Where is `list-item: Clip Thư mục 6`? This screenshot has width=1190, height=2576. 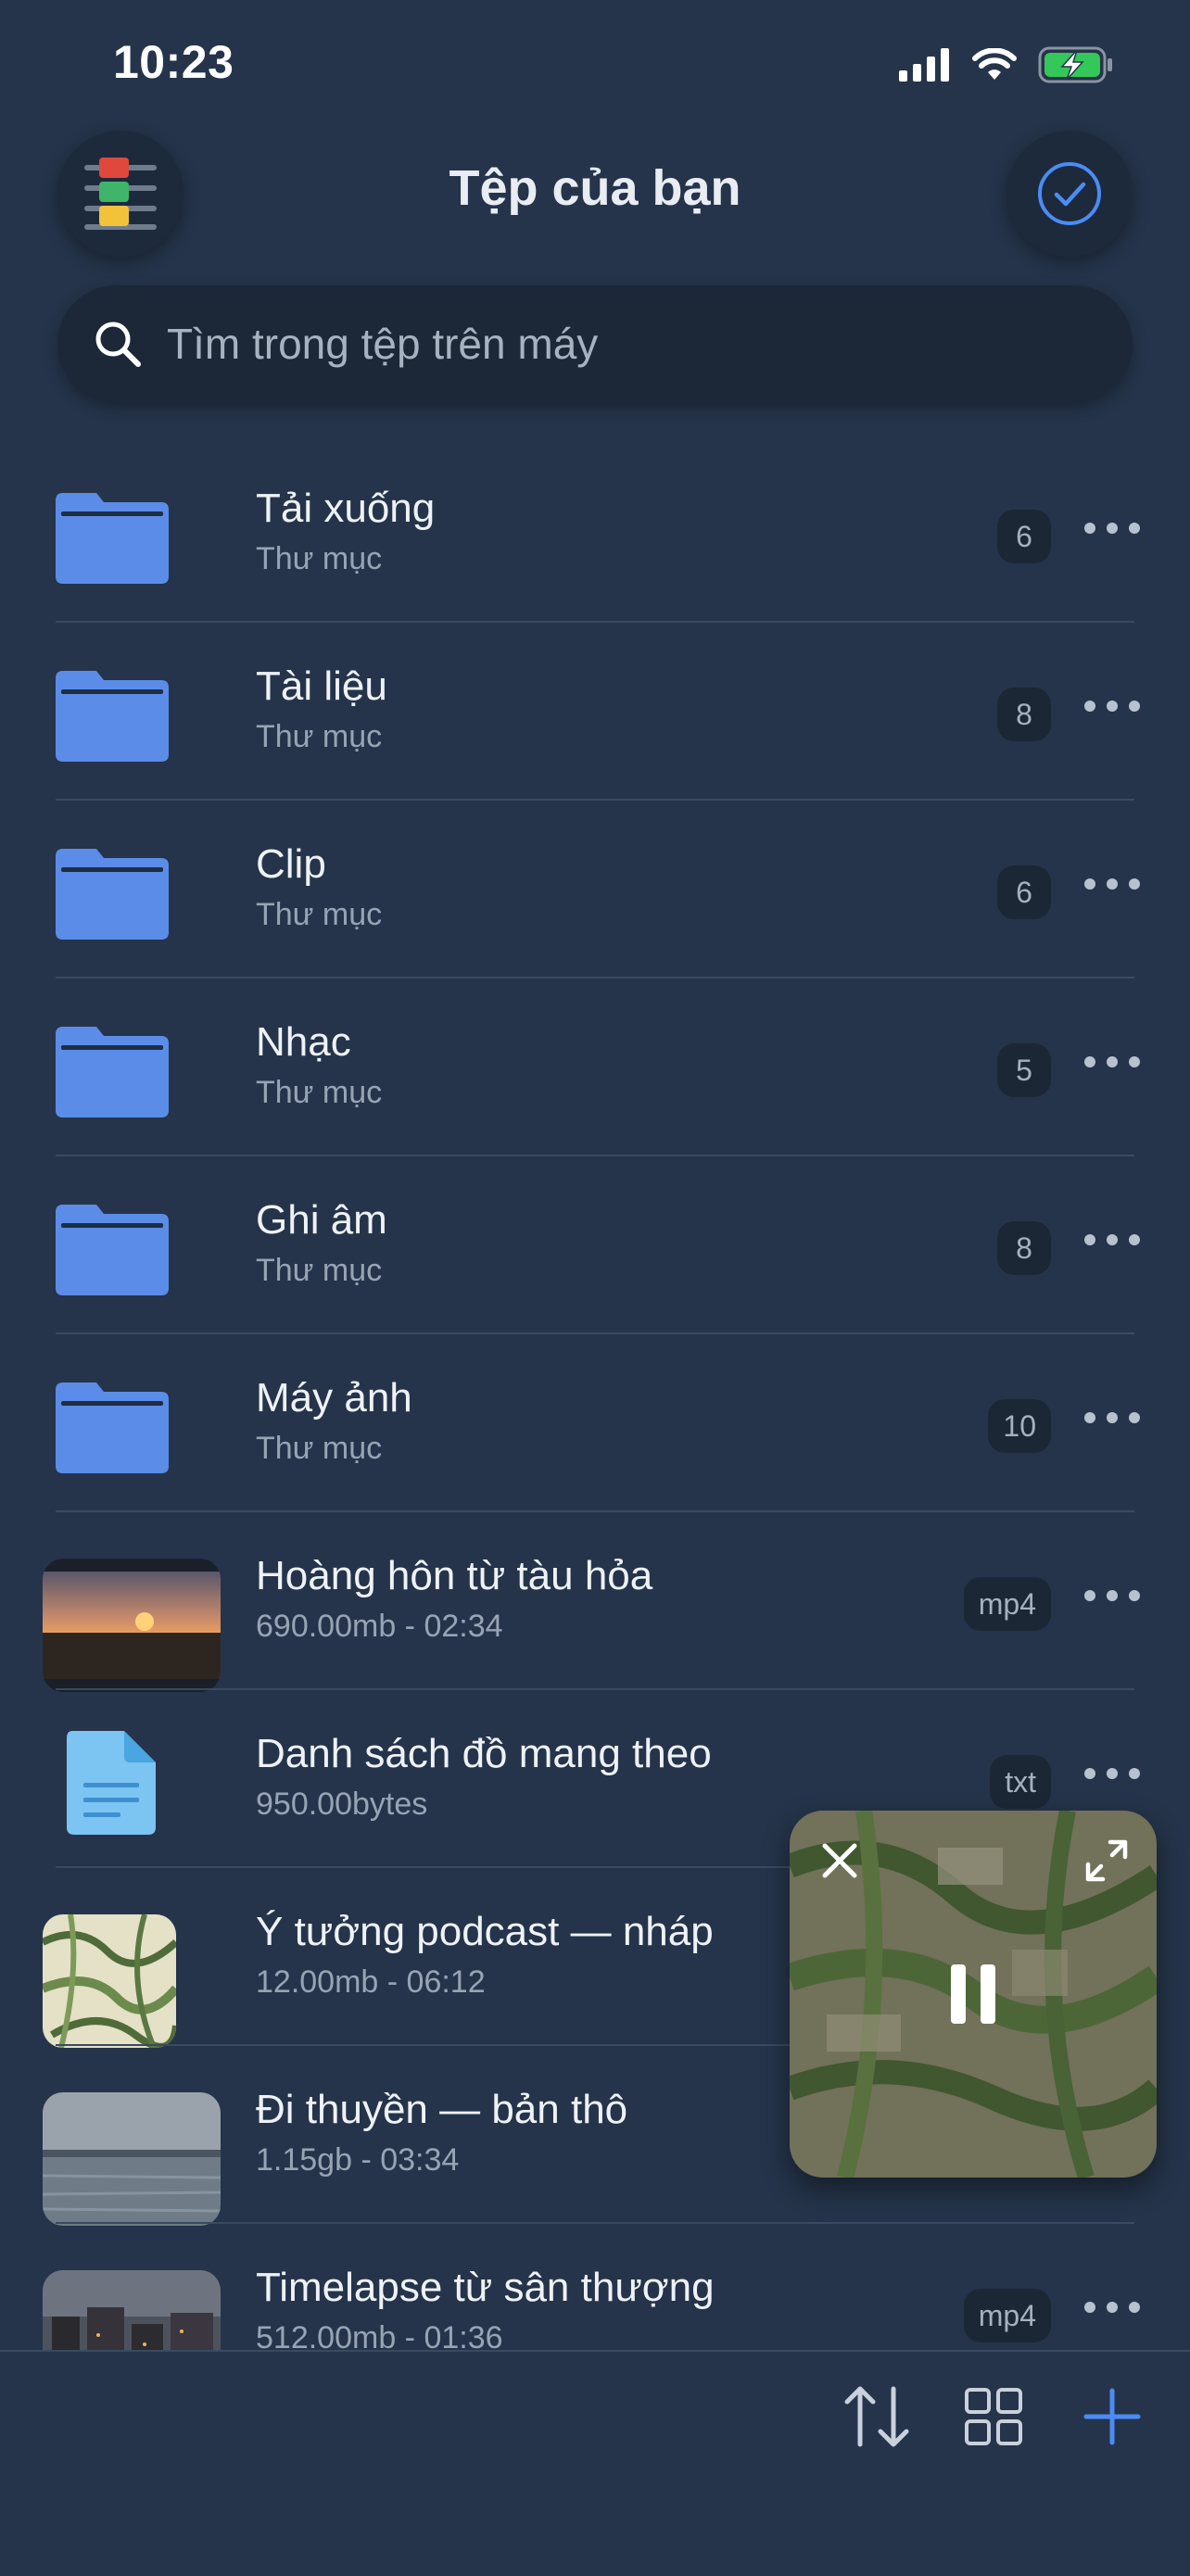
list-item: Clip Thư mục 6 is located at coordinates (595, 890).